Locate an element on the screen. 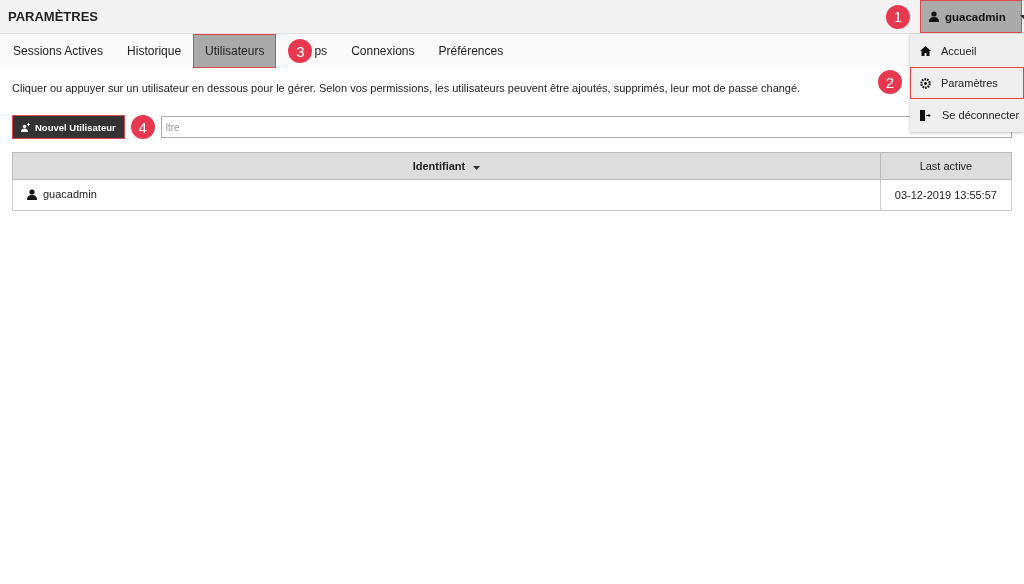 This screenshot has height=584, width=1024. callout-badge: 3 is located at coordinates (300, 51).